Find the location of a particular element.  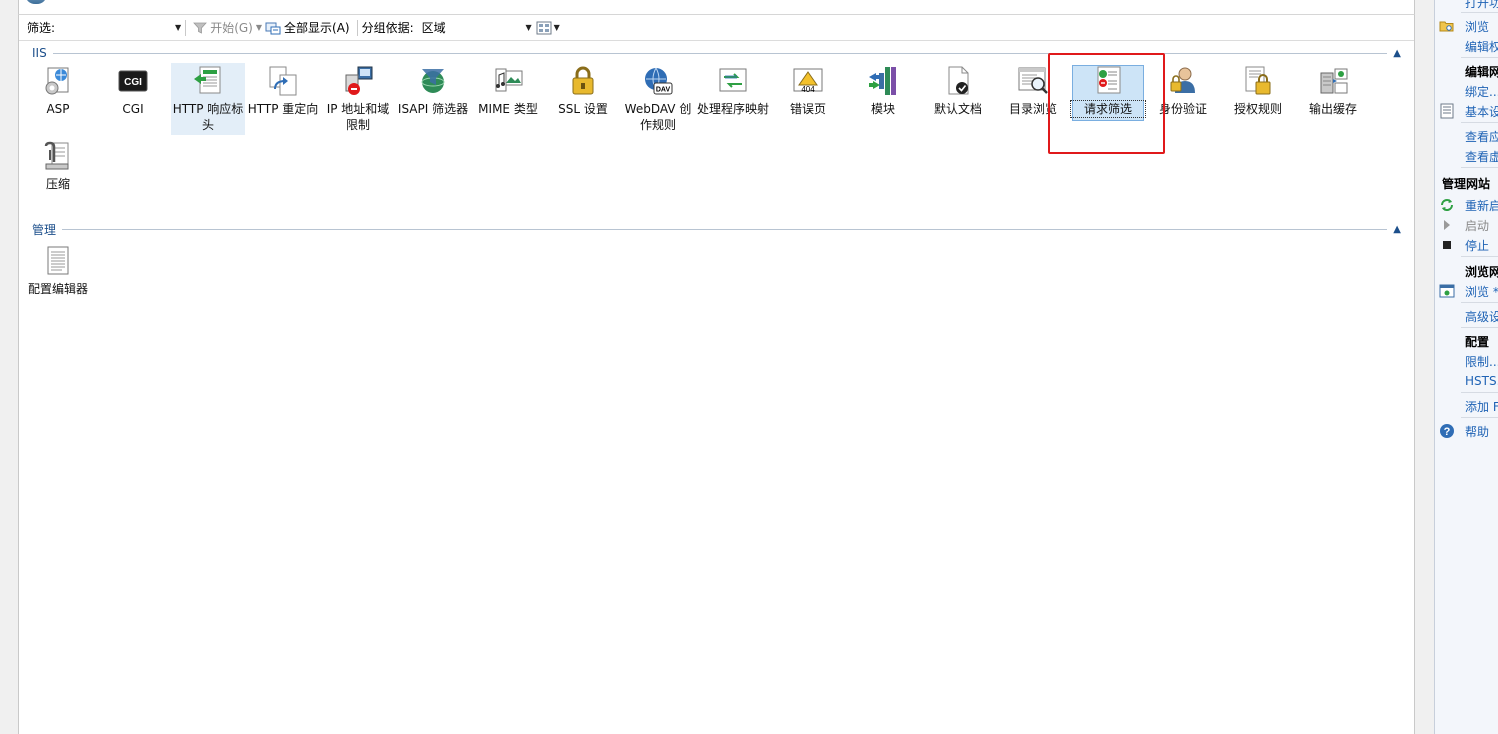

iis-section-header: IIS ▲ is located at coordinates (716, 53).